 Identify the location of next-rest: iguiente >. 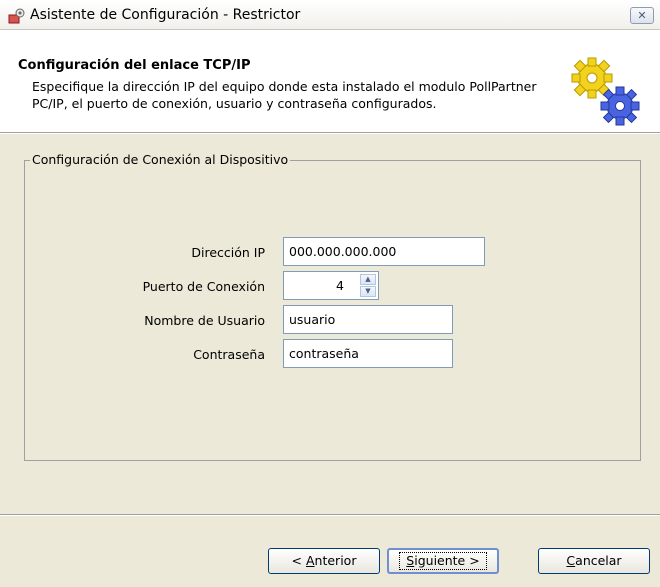
(447, 560).